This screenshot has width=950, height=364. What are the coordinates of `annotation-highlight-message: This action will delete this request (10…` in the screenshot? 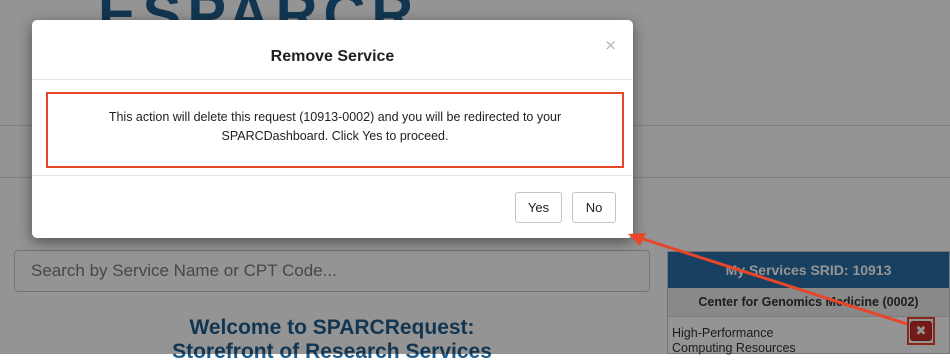 It's located at (335, 130).